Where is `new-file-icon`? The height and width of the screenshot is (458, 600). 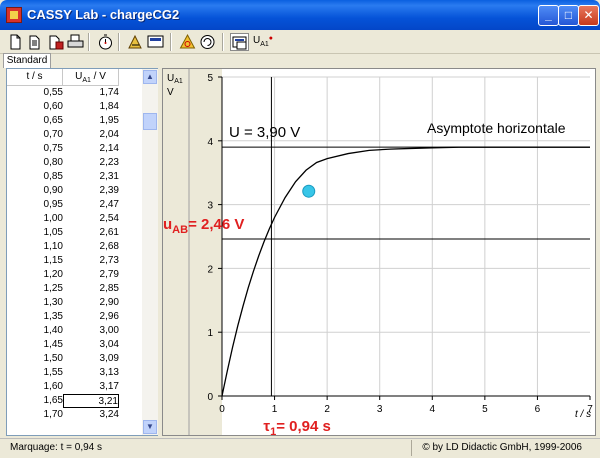 new-file-icon is located at coordinates (15, 42).